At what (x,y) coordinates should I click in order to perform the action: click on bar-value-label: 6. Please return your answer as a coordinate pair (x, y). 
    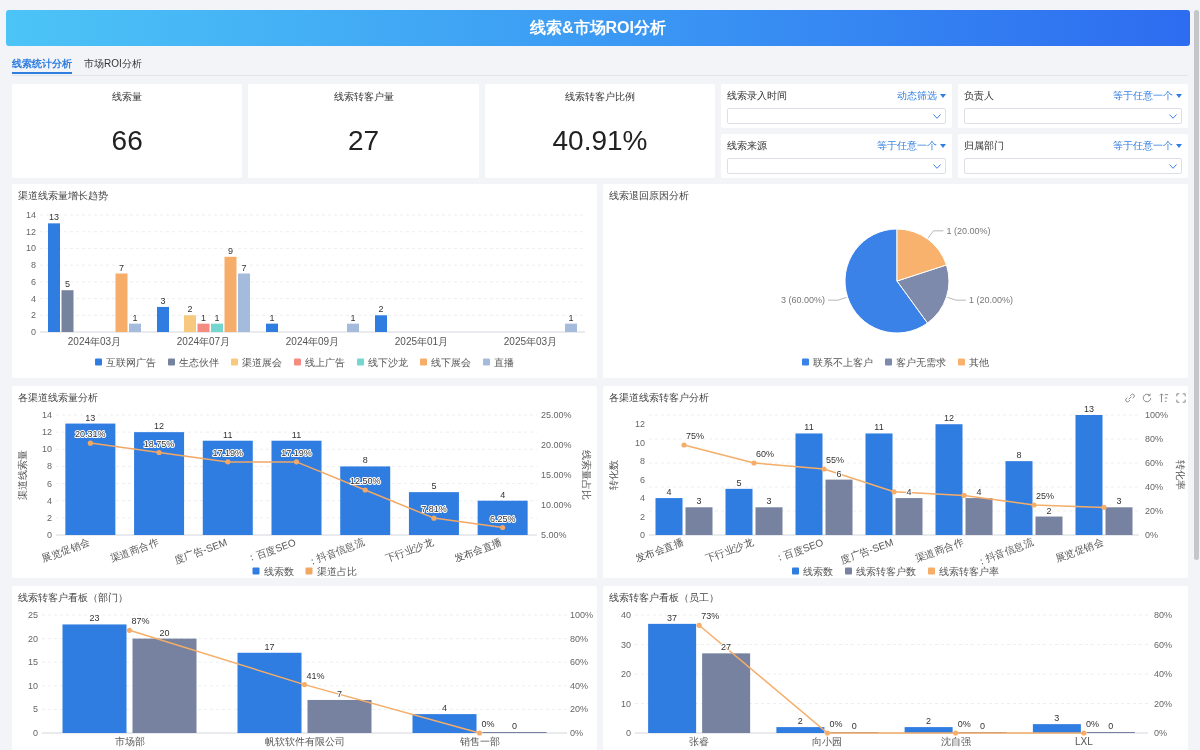
    Looking at the image, I should click on (839, 473).